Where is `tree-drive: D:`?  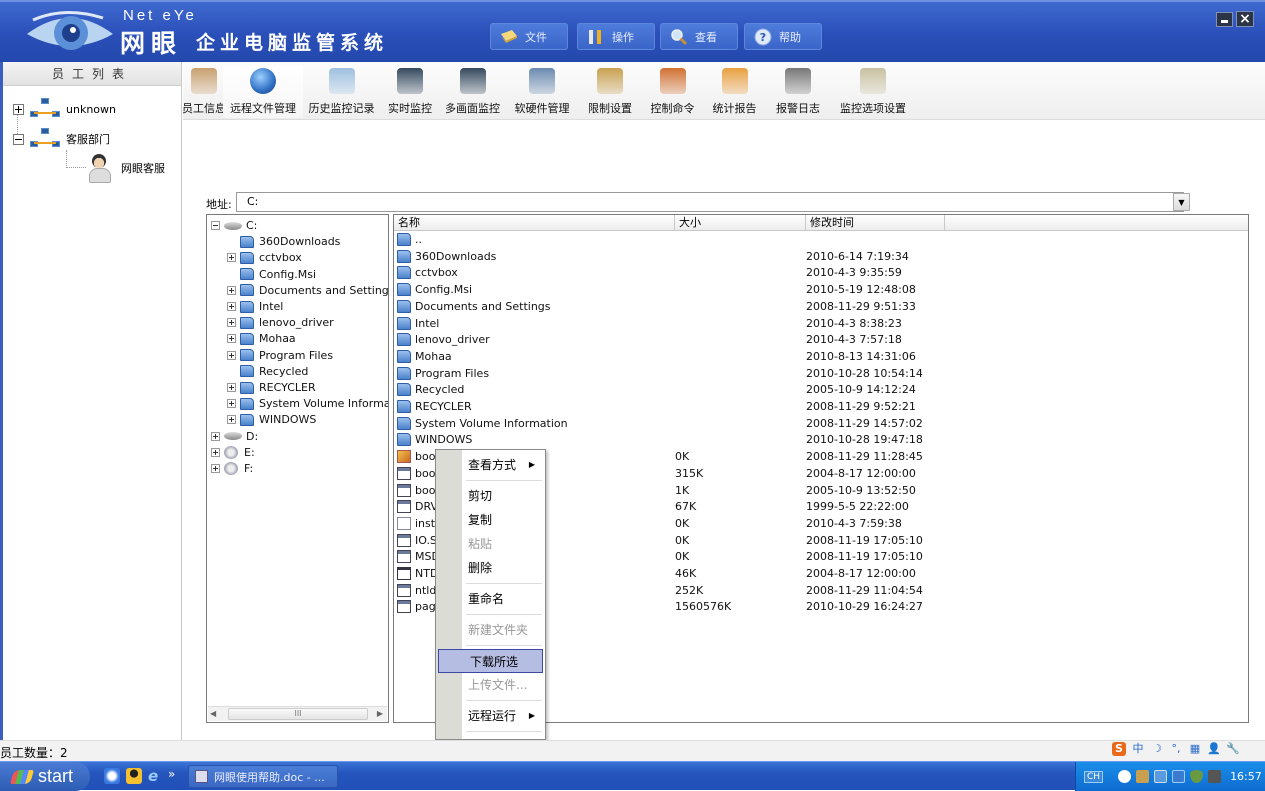 tree-drive: D: is located at coordinates (234, 436).